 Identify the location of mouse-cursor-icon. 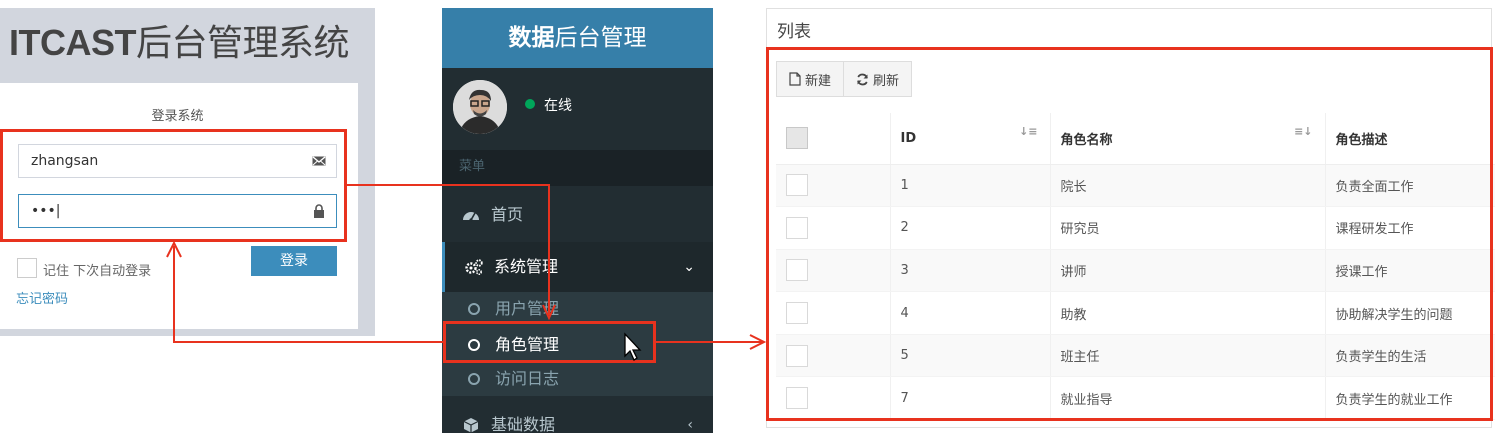
(633, 346).